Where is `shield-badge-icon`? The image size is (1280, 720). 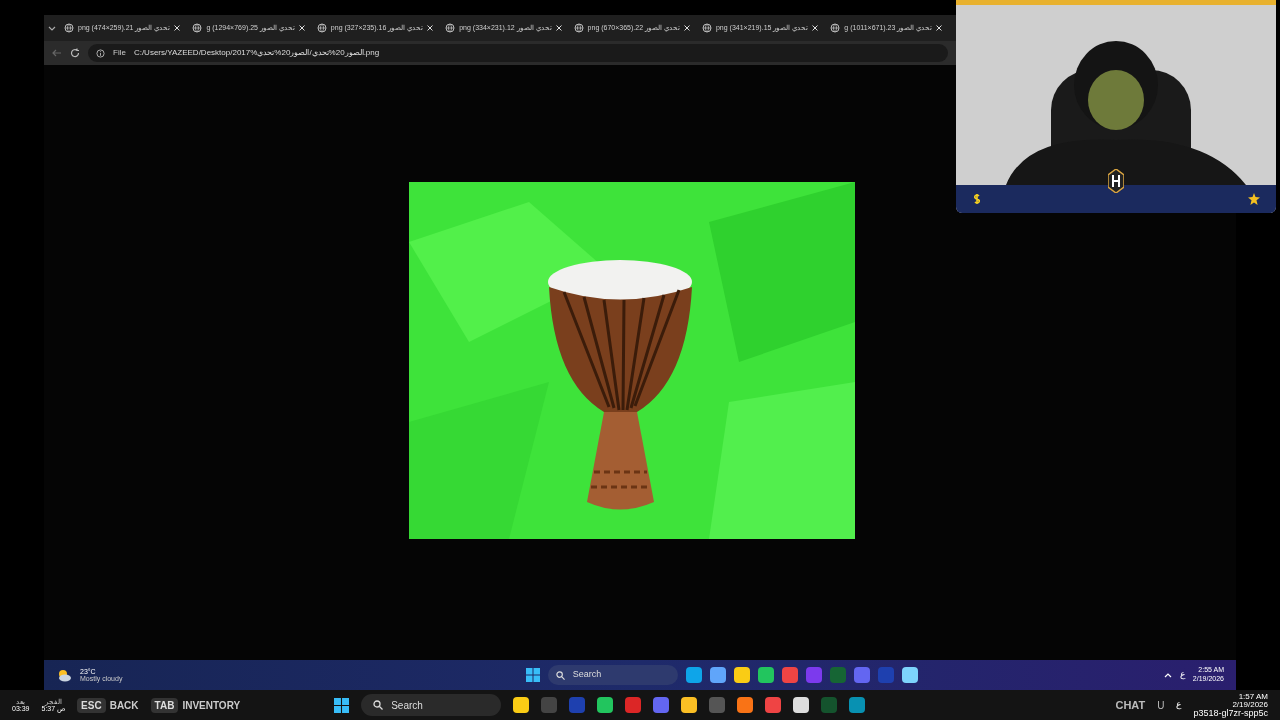 shield-badge-icon is located at coordinates (1116, 181).